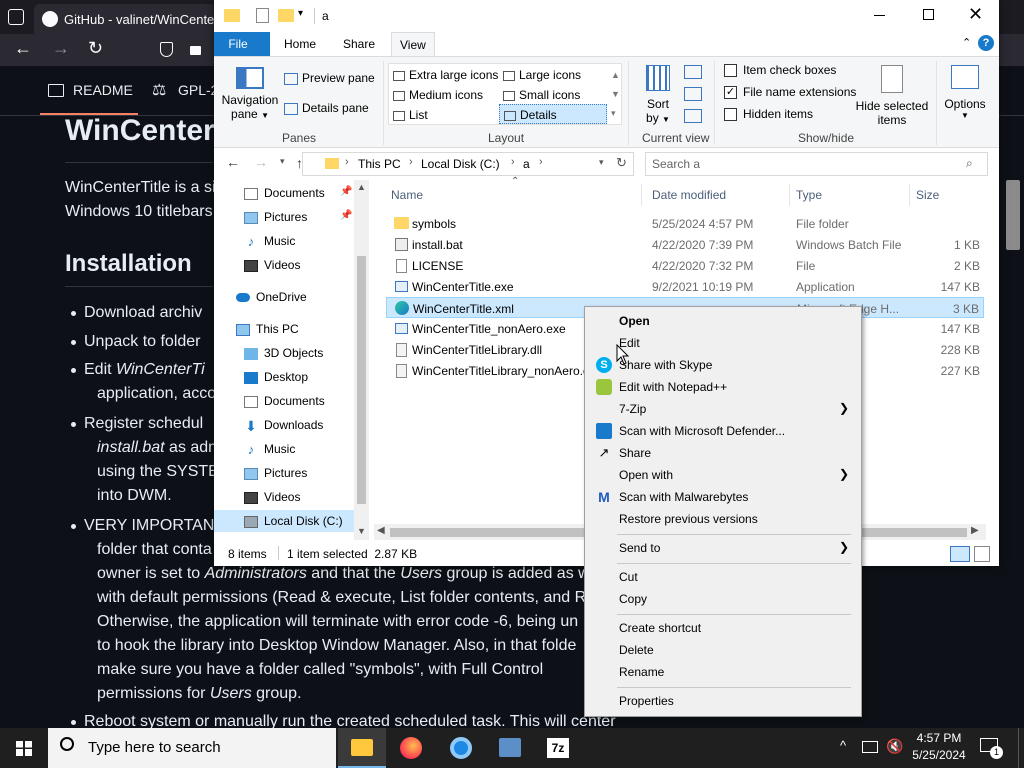 This screenshot has width=1024, height=768. Describe the element at coordinates (270, 449) in the screenshot. I see `nav-item-music-2: ♪ Music` at that location.